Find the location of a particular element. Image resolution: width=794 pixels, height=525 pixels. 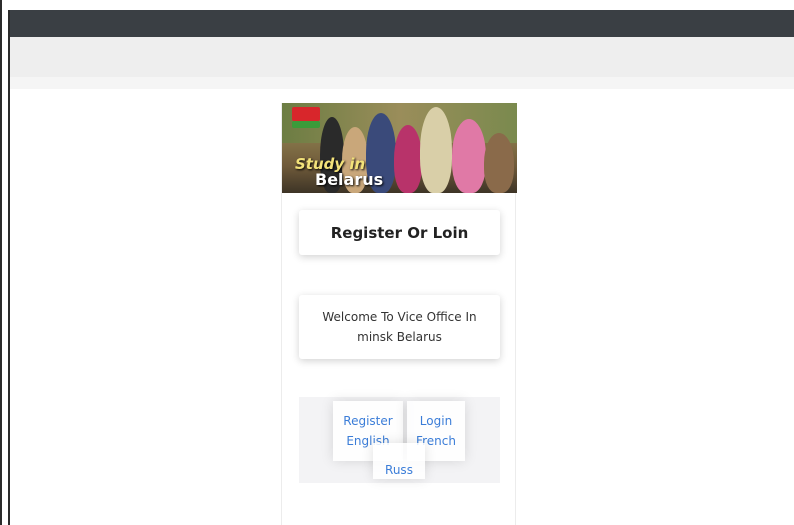

belarus-flag-stripe is located at coordinates (306, 124).